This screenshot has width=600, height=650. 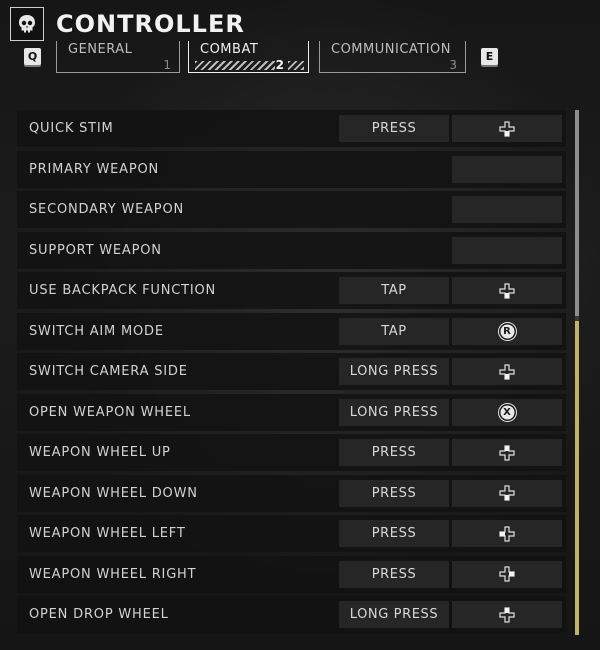 I want to click on binding-row: SUPPORT WEAPON, so click(x=291, y=250).